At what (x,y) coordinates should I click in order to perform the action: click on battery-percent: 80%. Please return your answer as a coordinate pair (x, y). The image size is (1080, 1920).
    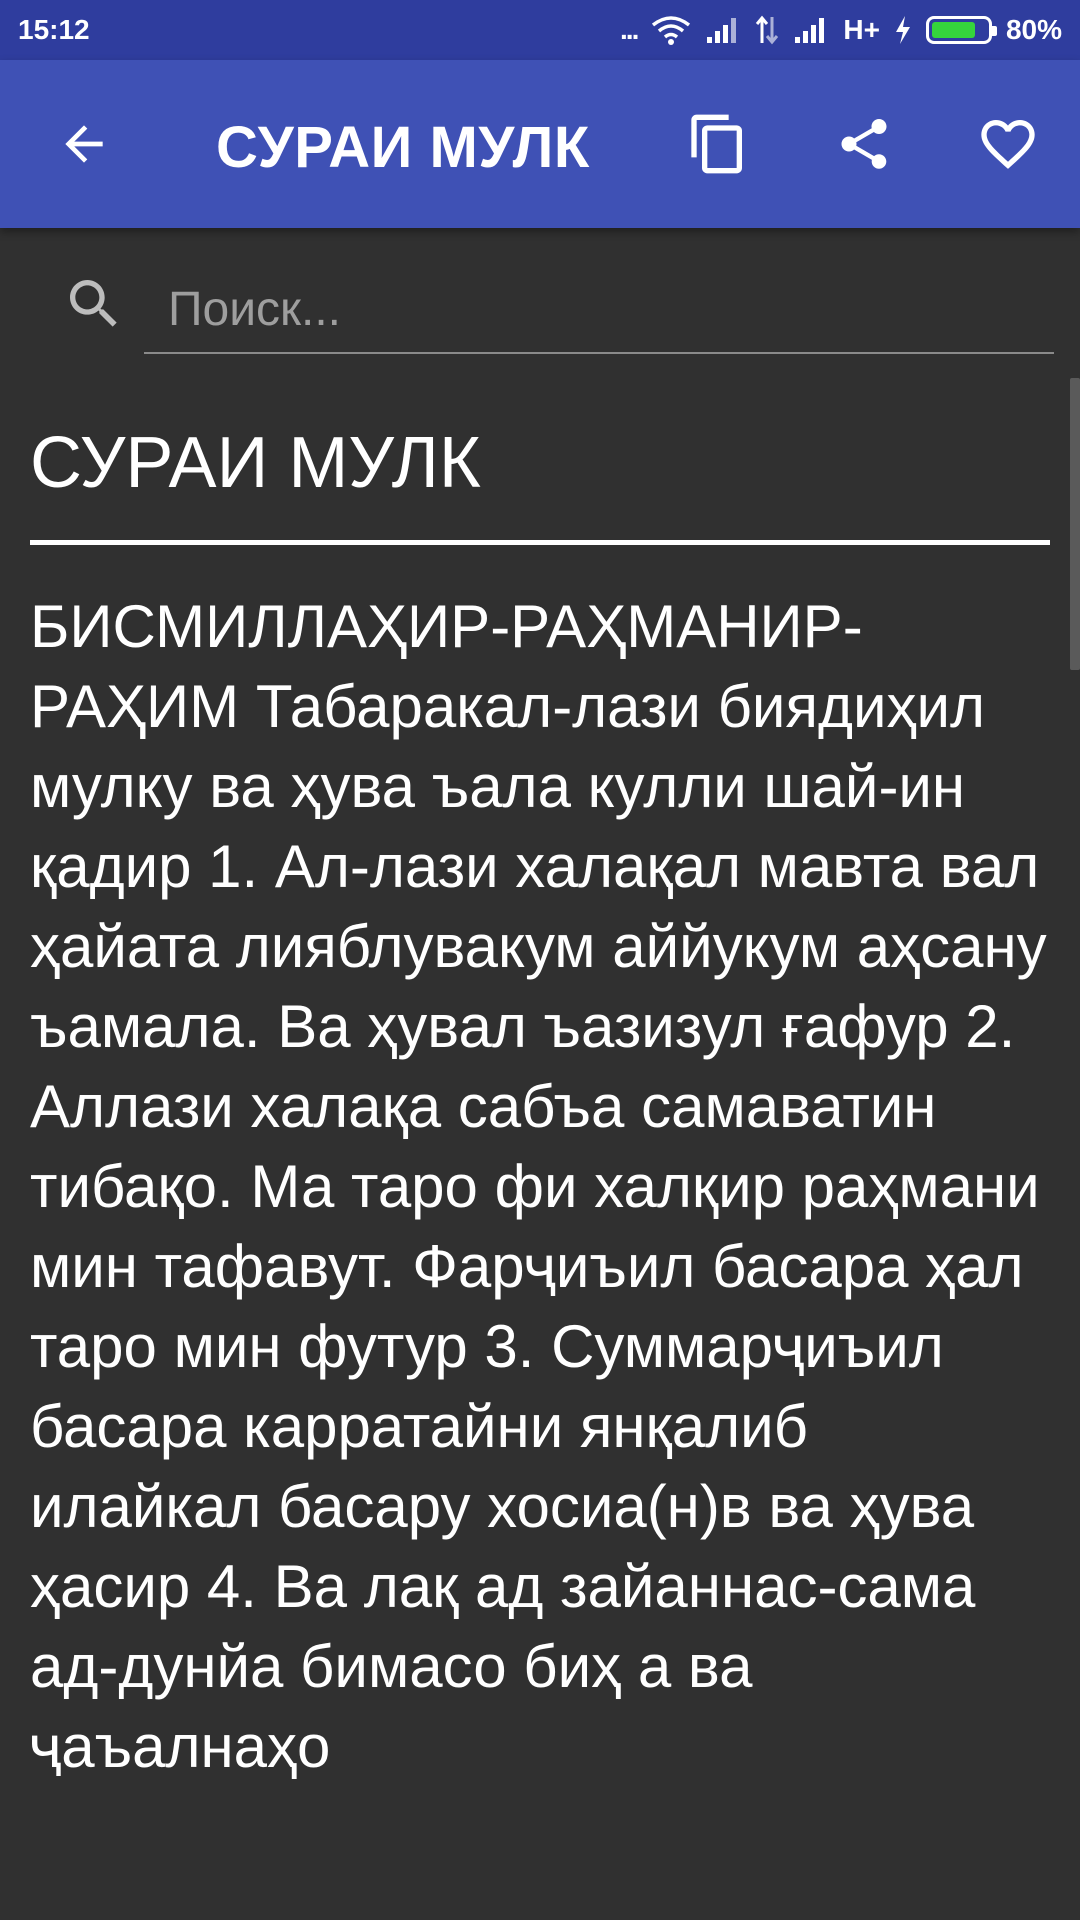
    Looking at the image, I should click on (1033, 29).